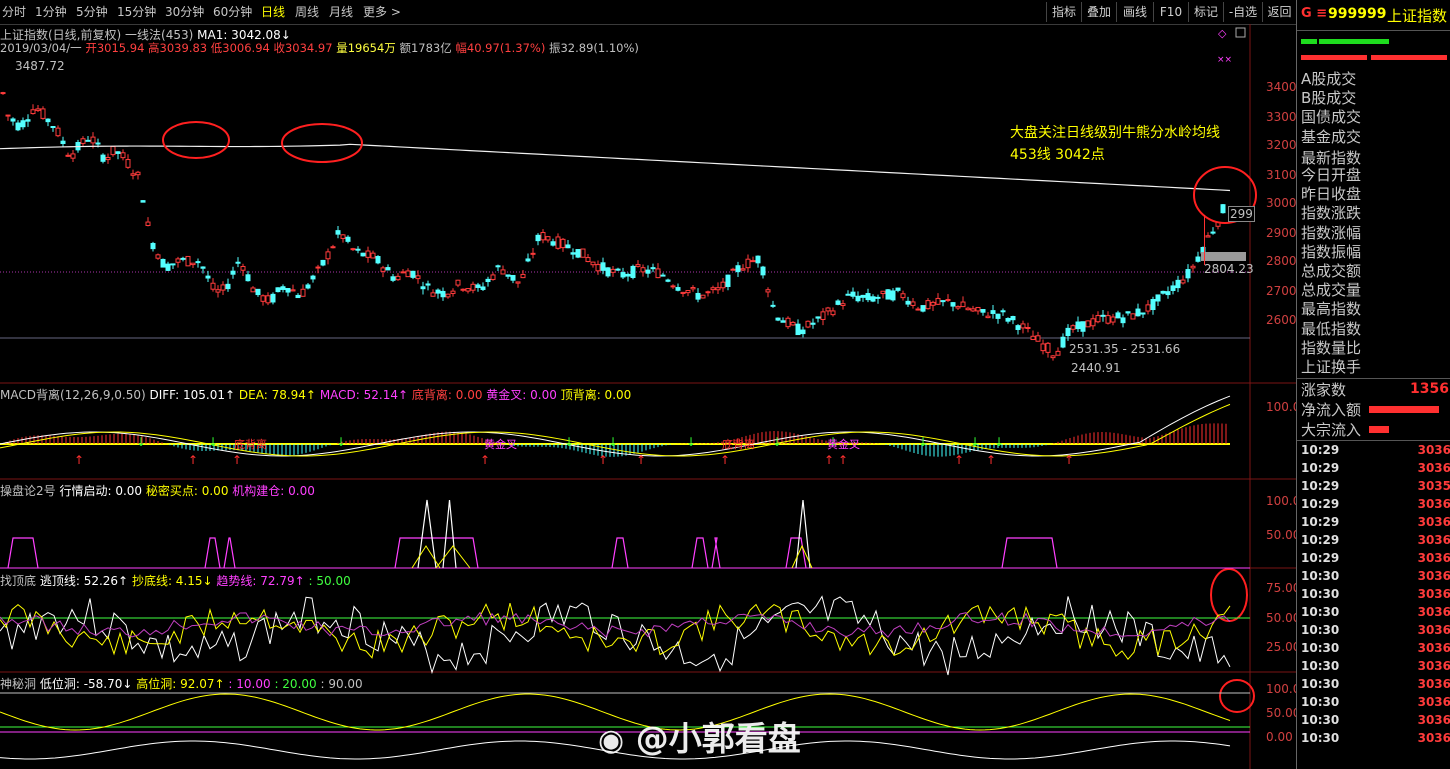  I want to click on watermark-text: @小郭看盘, so click(718, 738).